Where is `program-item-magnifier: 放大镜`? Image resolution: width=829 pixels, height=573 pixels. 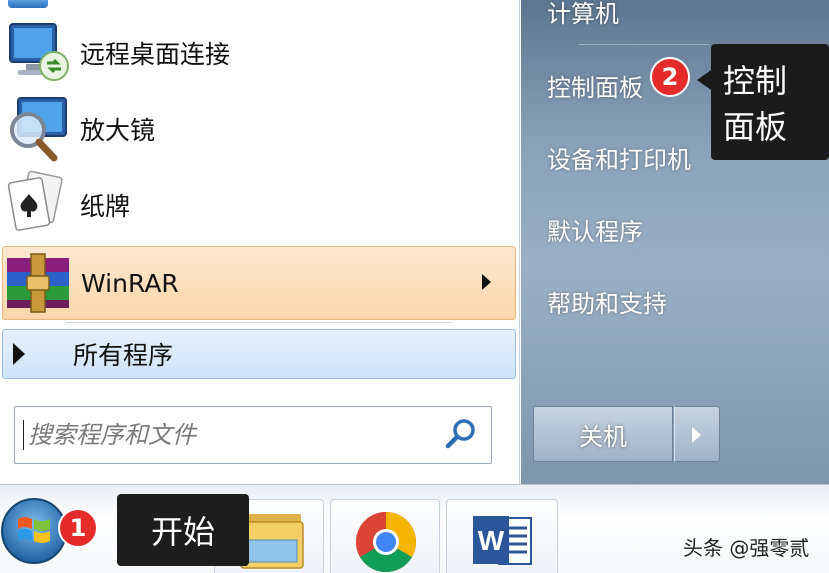 program-item-magnifier: 放大镜 is located at coordinates (259, 129).